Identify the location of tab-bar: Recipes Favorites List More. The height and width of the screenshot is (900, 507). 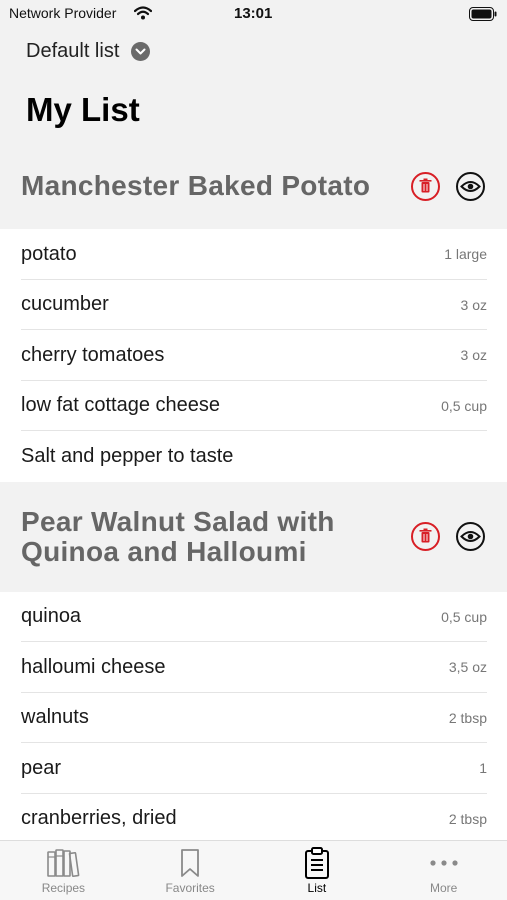
(253, 870).